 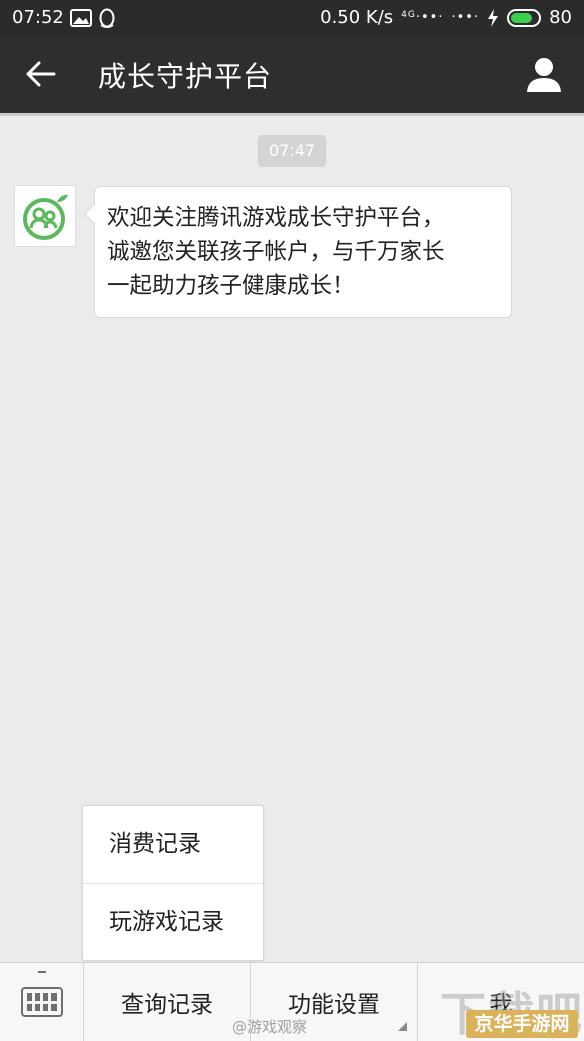 What do you see at coordinates (94, 214) in the screenshot?
I see `bubble-tail` at bounding box center [94, 214].